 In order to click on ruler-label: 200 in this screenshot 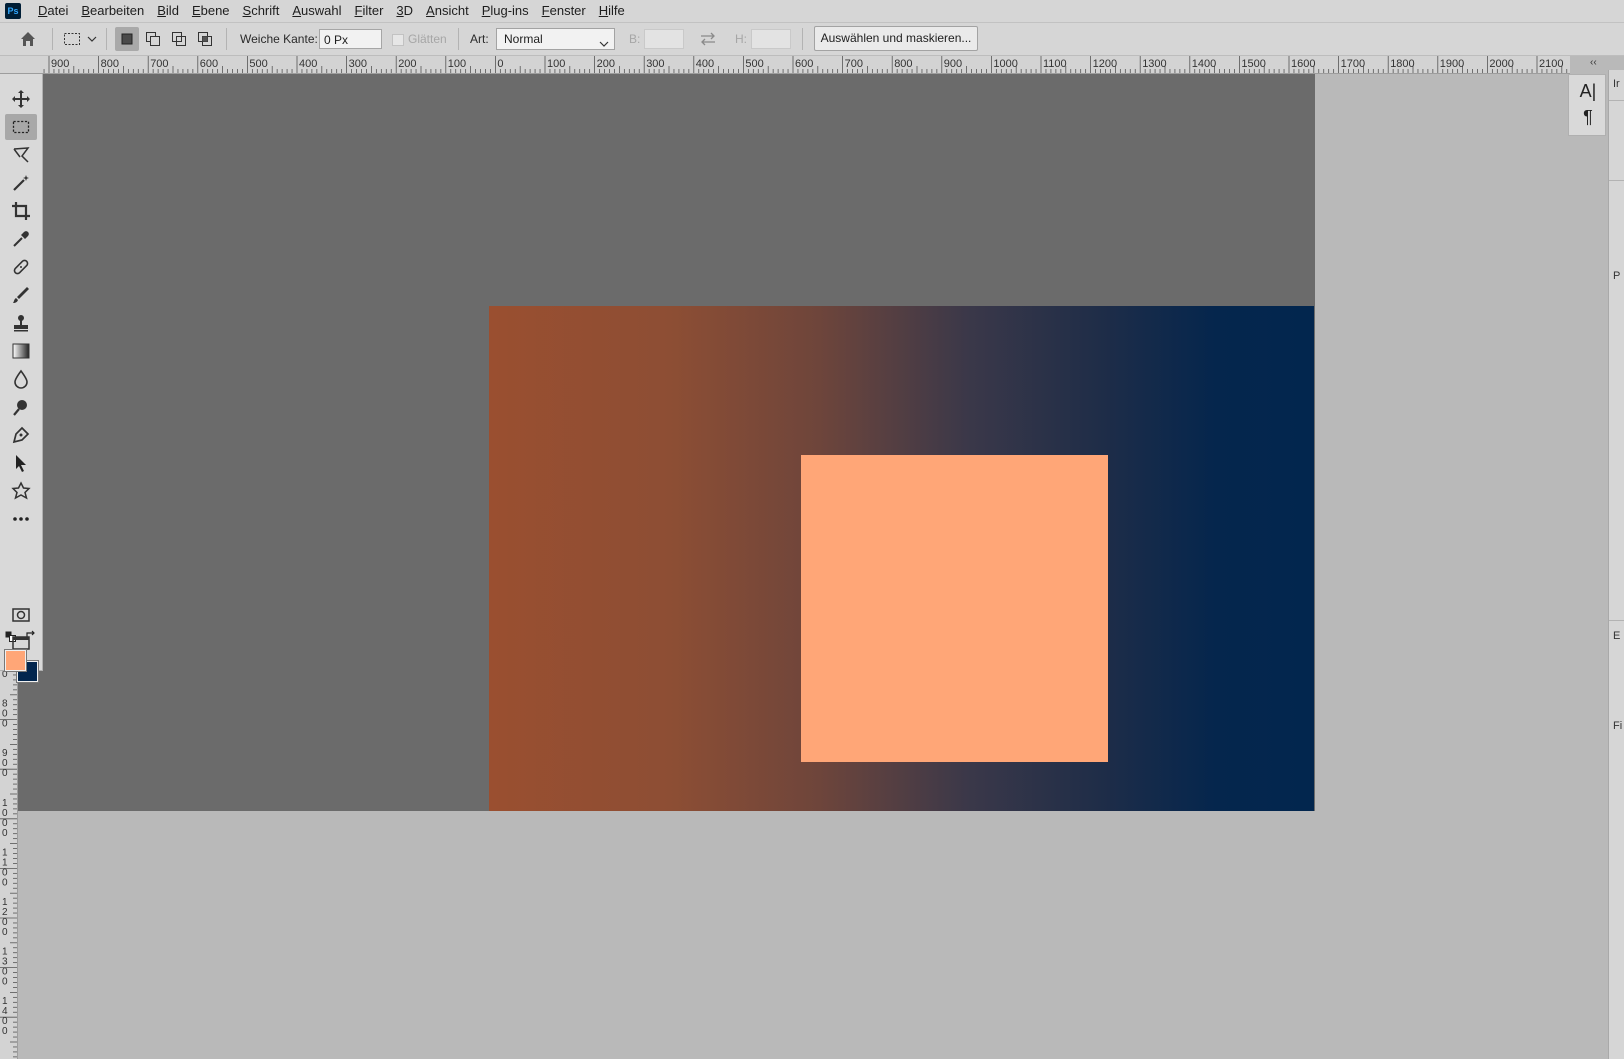, I will do `click(407, 64)`.